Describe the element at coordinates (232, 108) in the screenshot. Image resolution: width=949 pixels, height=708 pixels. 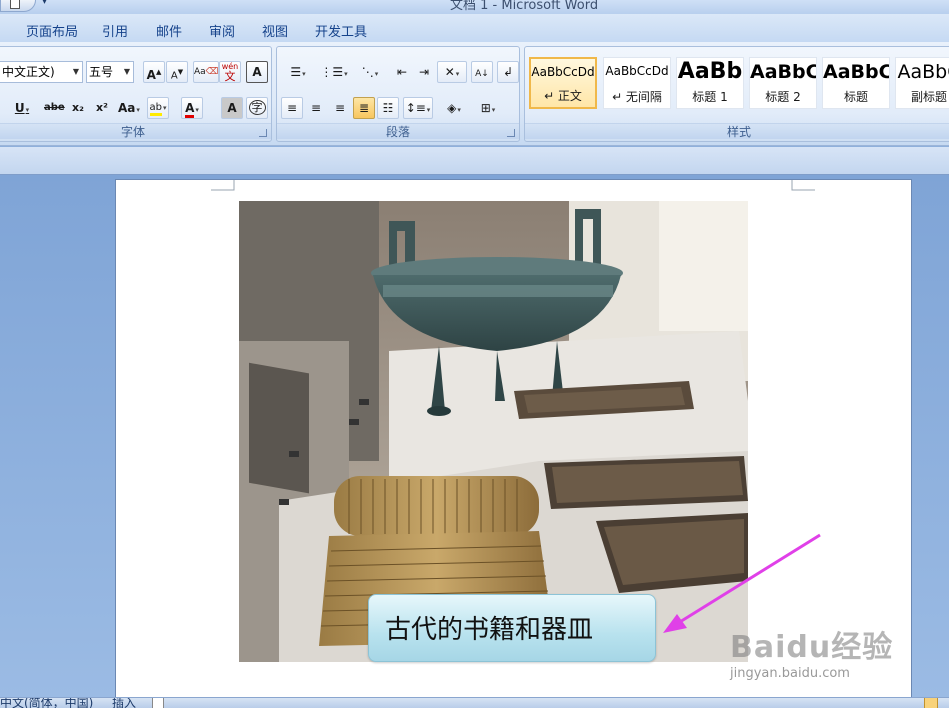
I see `character-shading-button: A` at that location.